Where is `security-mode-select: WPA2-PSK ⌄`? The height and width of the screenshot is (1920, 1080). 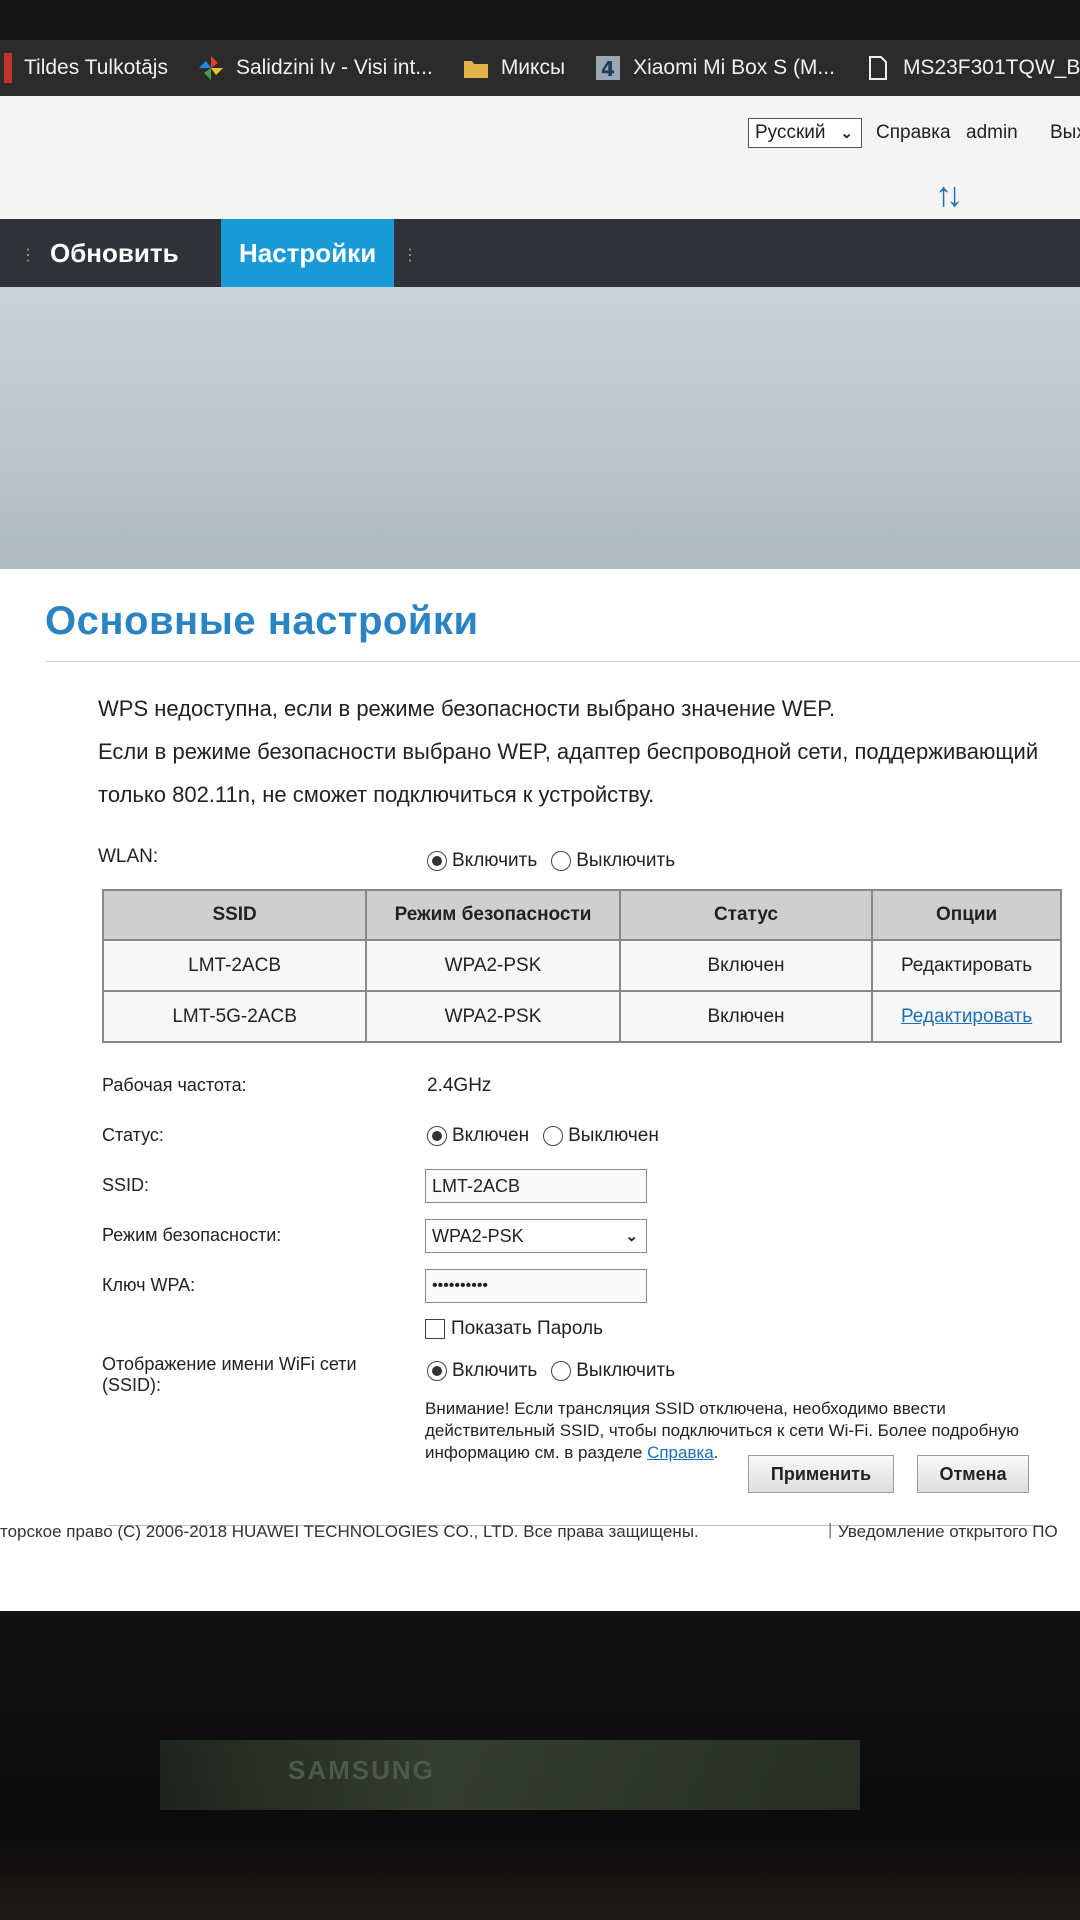 security-mode-select: WPA2-PSK ⌄ is located at coordinates (536, 1236).